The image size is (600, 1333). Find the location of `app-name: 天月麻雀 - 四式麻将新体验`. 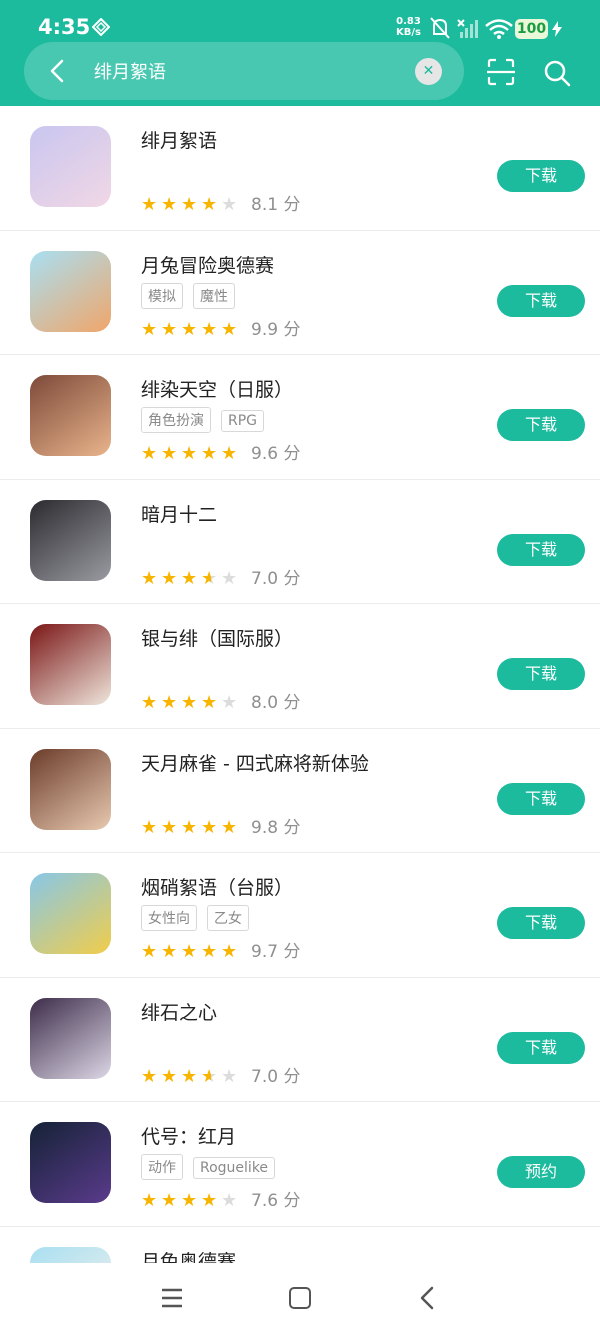

app-name: 天月麻雀 - 四式麻将新体验 is located at coordinates (255, 762).